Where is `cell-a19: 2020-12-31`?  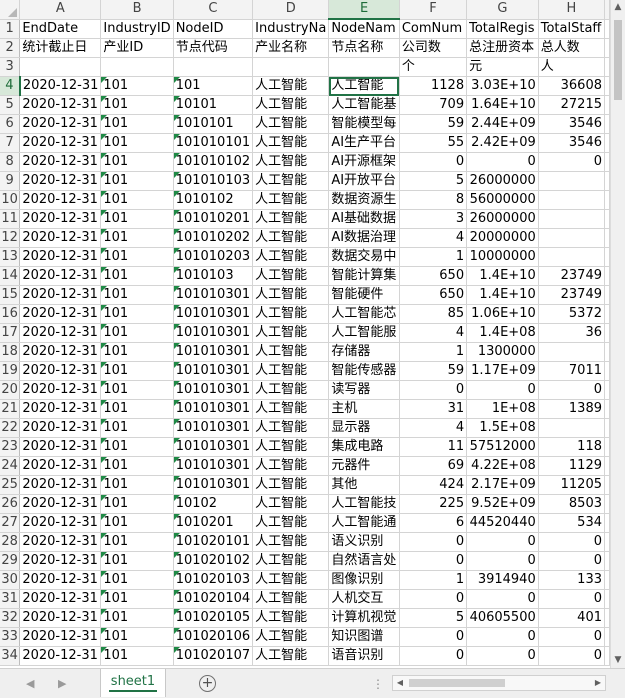 cell-a19: 2020-12-31 is located at coordinates (60, 371).